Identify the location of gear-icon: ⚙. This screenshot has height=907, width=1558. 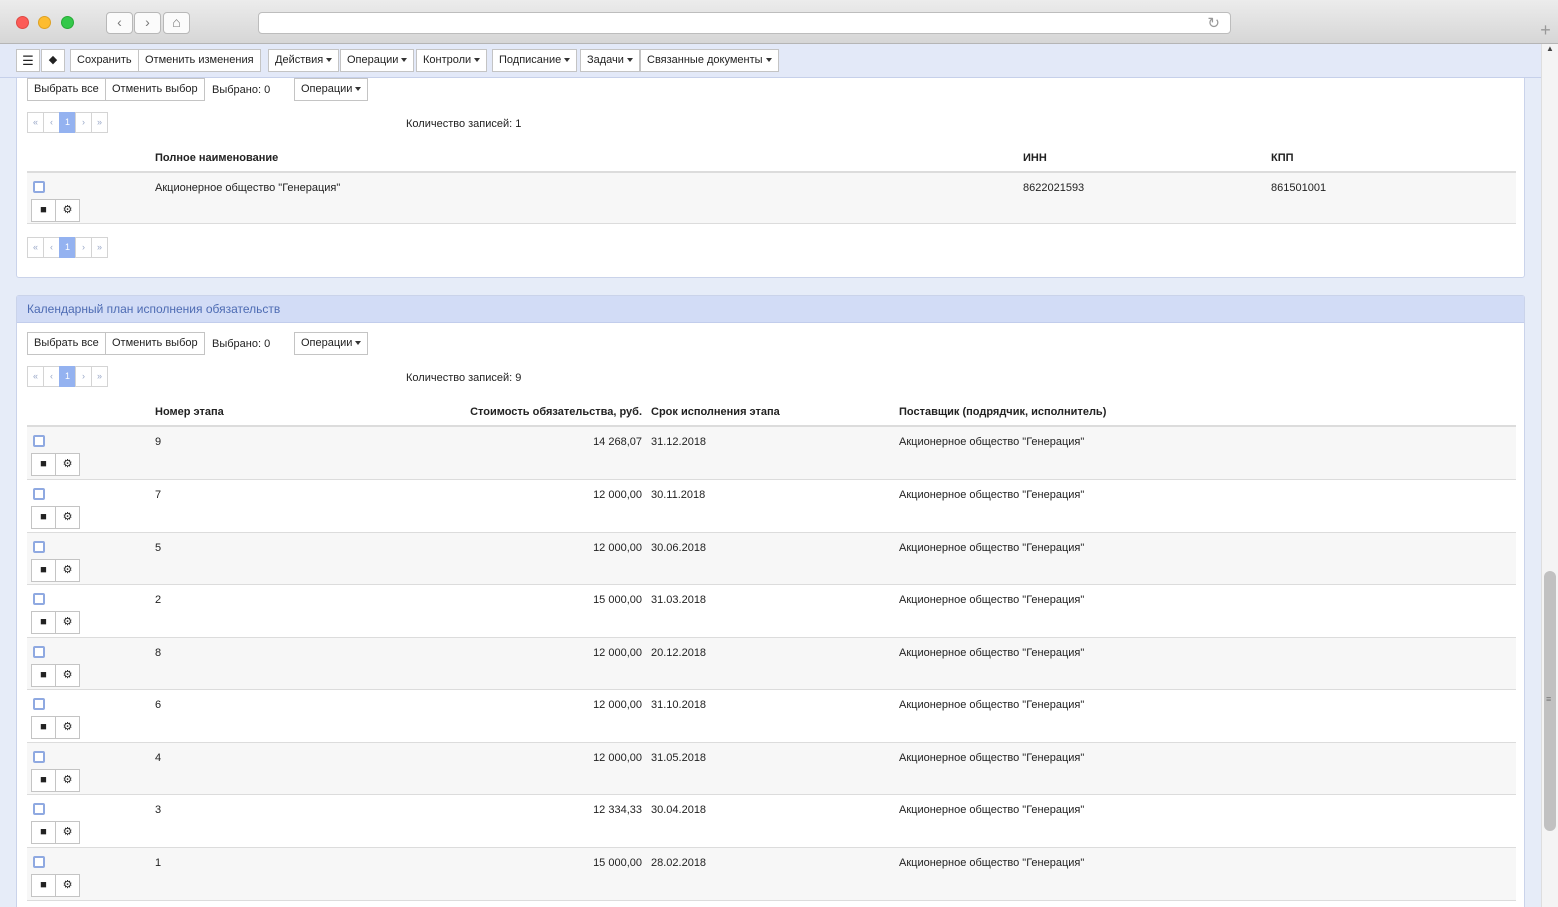
(67, 464).